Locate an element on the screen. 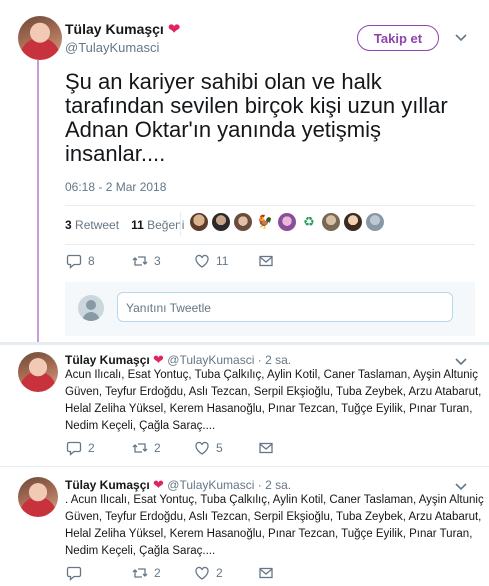 The image size is (489, 586). liker-avatar: 🐓 is located at coordinates (265, 222).